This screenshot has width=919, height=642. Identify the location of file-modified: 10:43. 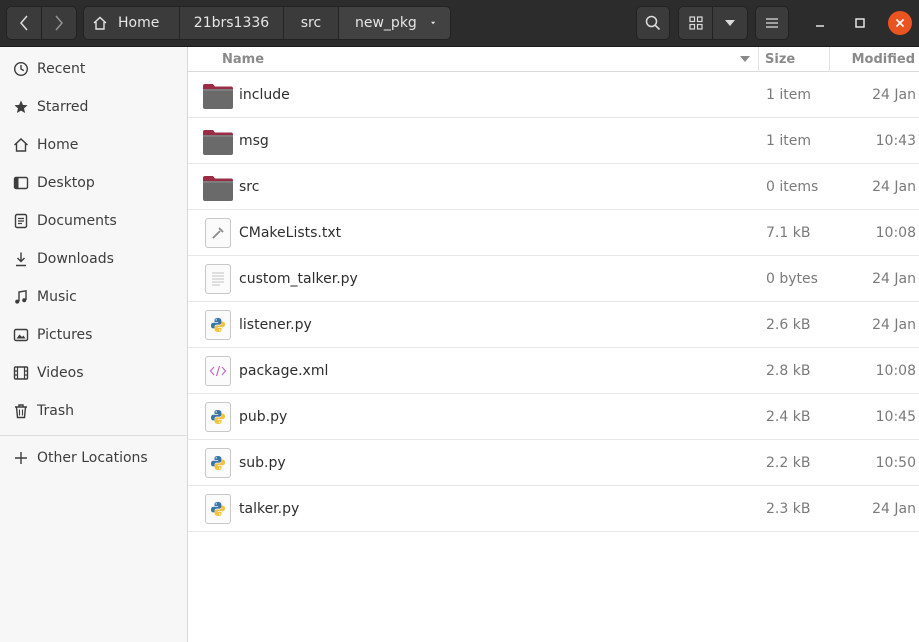
(895, 140).